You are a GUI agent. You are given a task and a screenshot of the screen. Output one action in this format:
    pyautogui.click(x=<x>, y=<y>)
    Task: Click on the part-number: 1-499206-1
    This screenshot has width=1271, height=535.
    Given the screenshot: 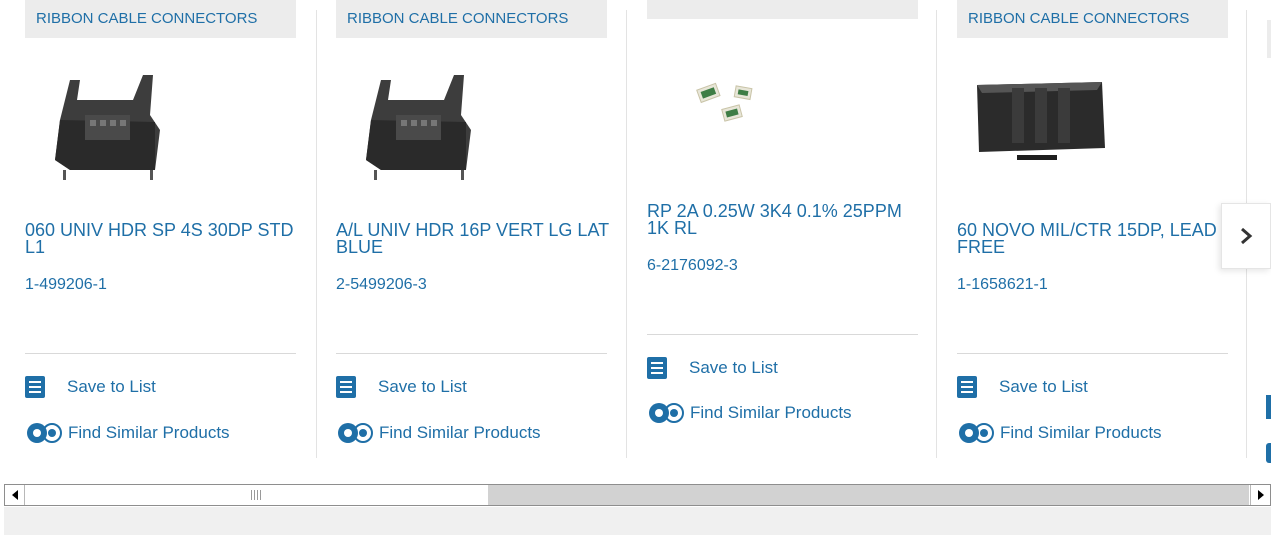 What is the action you would take?
    pyautogui.click(x=66, y=285)
    